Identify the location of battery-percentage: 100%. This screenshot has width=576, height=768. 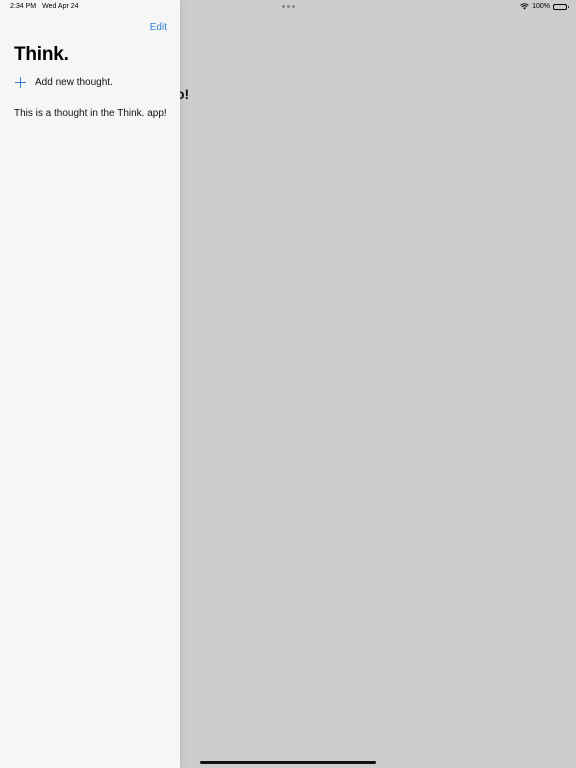
(541, 6).